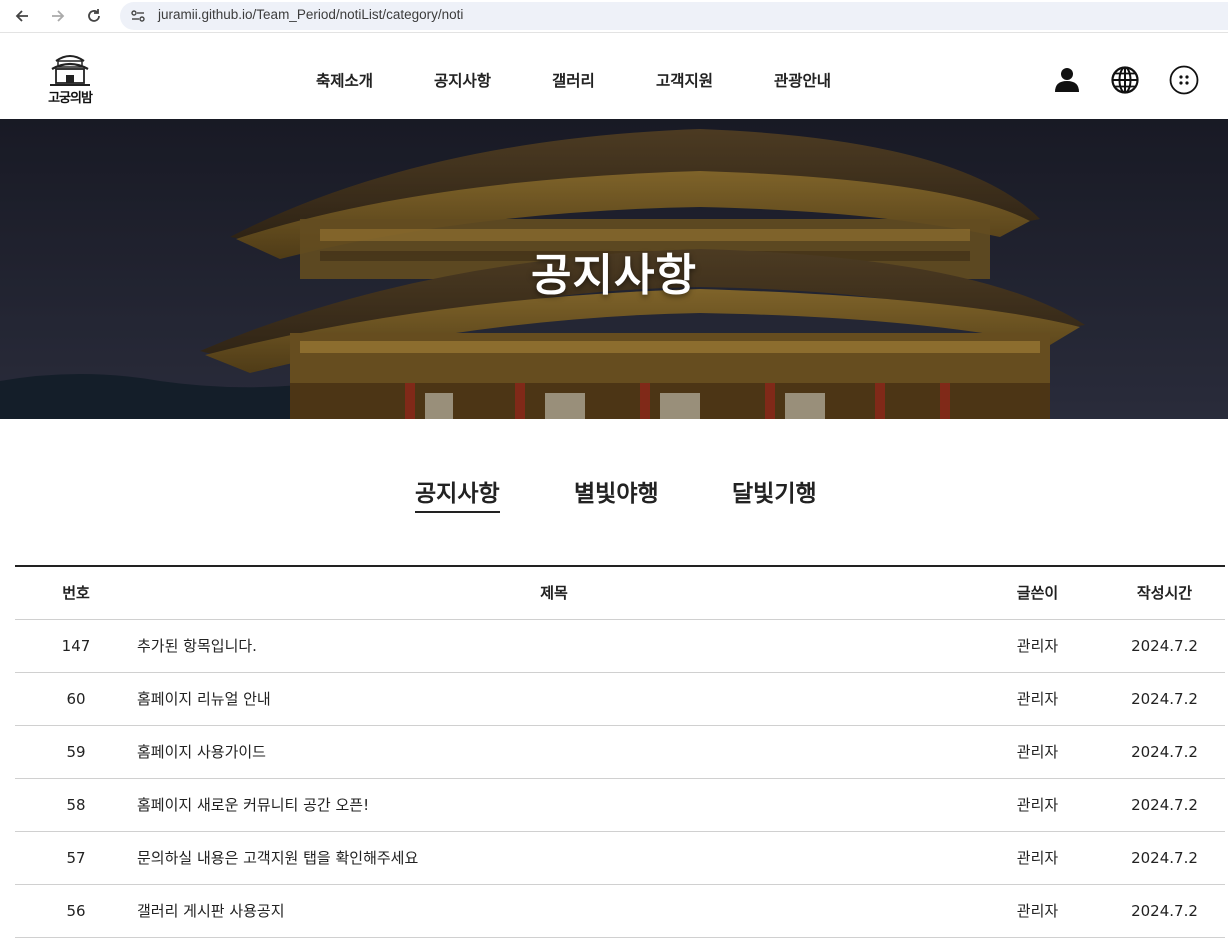  Describe the element at coordinates (211, 911) in the screenshot. I see `row-title-link: 갤러리 게시판 사용공지` at that location.